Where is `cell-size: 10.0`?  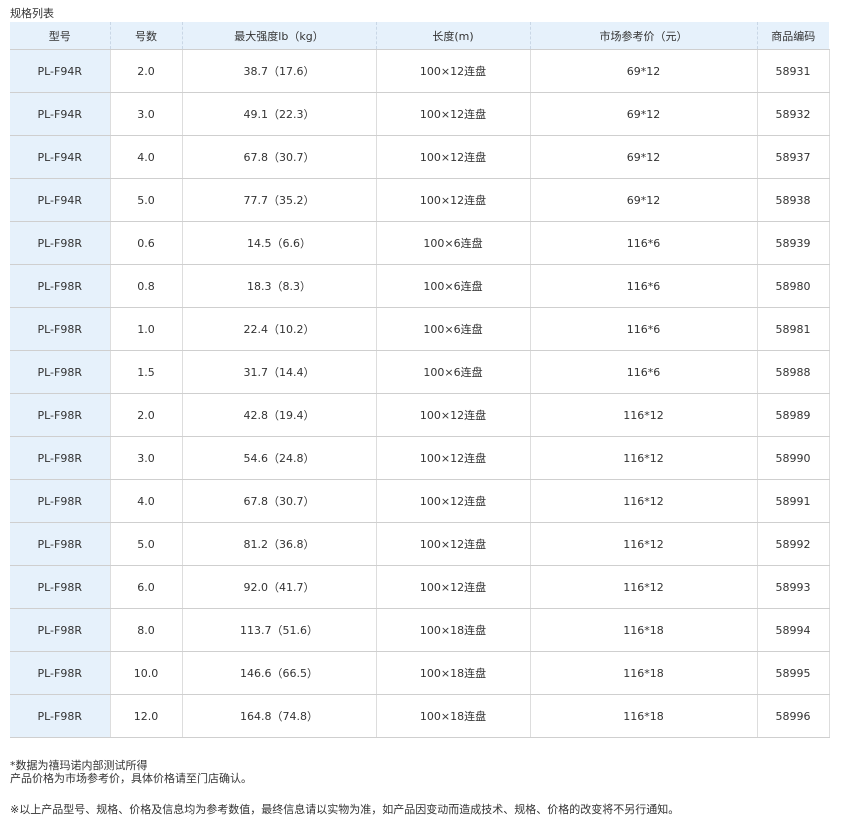 cell-size: 10.0 is located at coordinates (145, 673).